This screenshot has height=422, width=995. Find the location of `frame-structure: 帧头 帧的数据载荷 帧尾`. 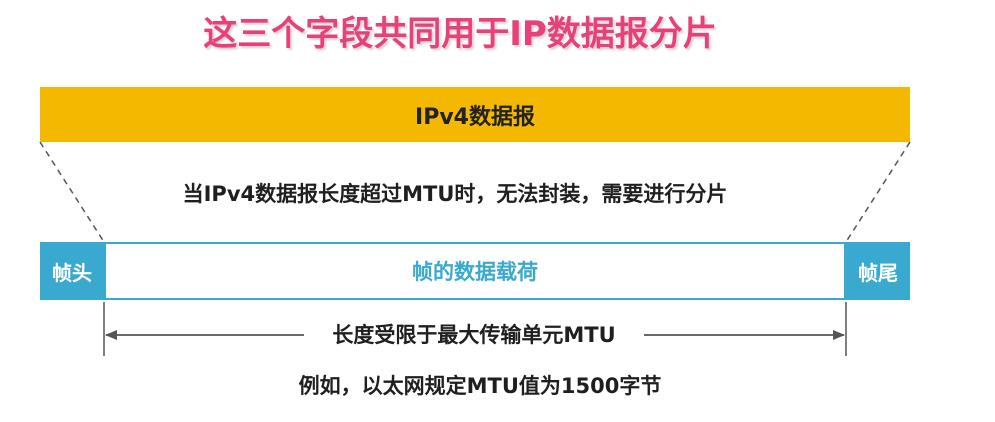

frame-structure: 帧头 帧的数据载荷 帧尾 is located at coordinates (475, 271).